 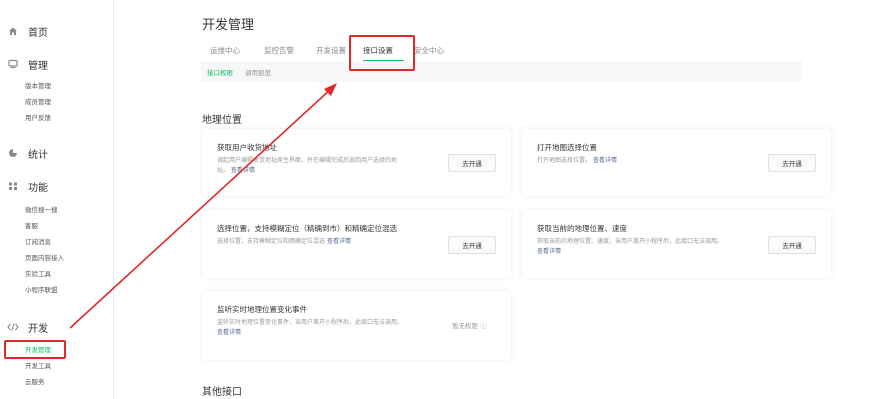 I want to click on sidebar-item-experiment: 实验工具, so click(x=69, y=274).